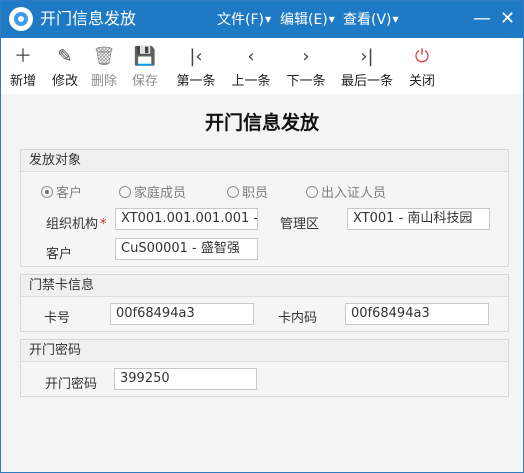  I want to click on required-mark: *, so click(103, 224).